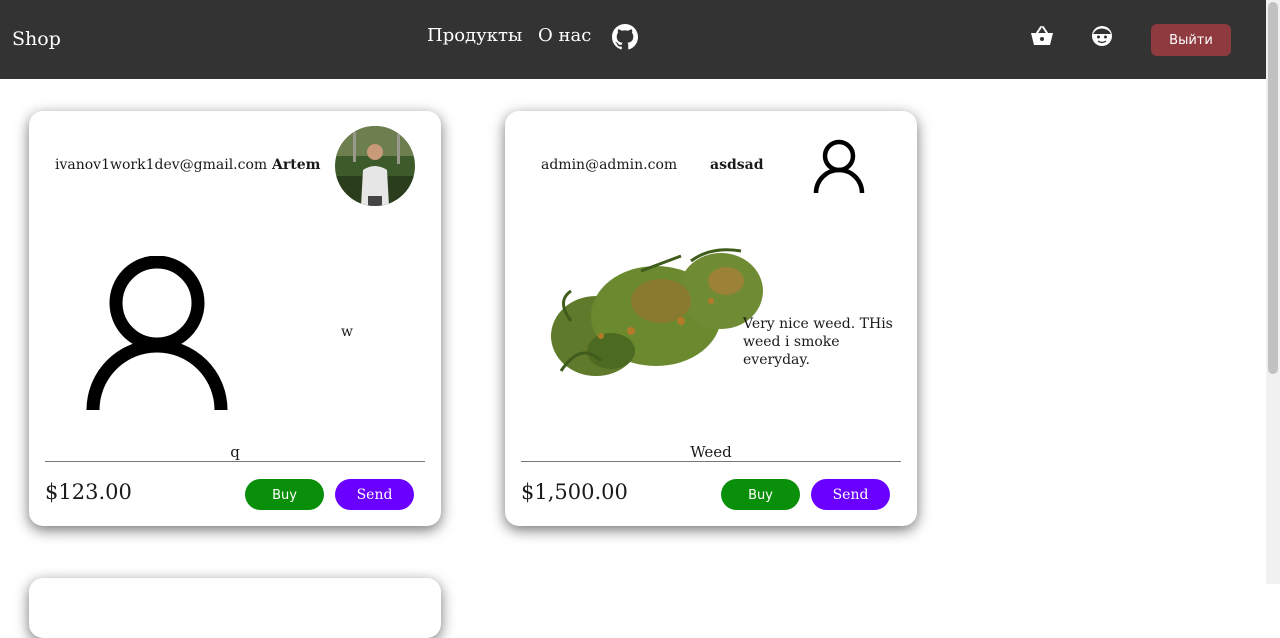 The image size is (1280, 638). I want to click on seller-email: admin@admin.com, so click(609, 165).